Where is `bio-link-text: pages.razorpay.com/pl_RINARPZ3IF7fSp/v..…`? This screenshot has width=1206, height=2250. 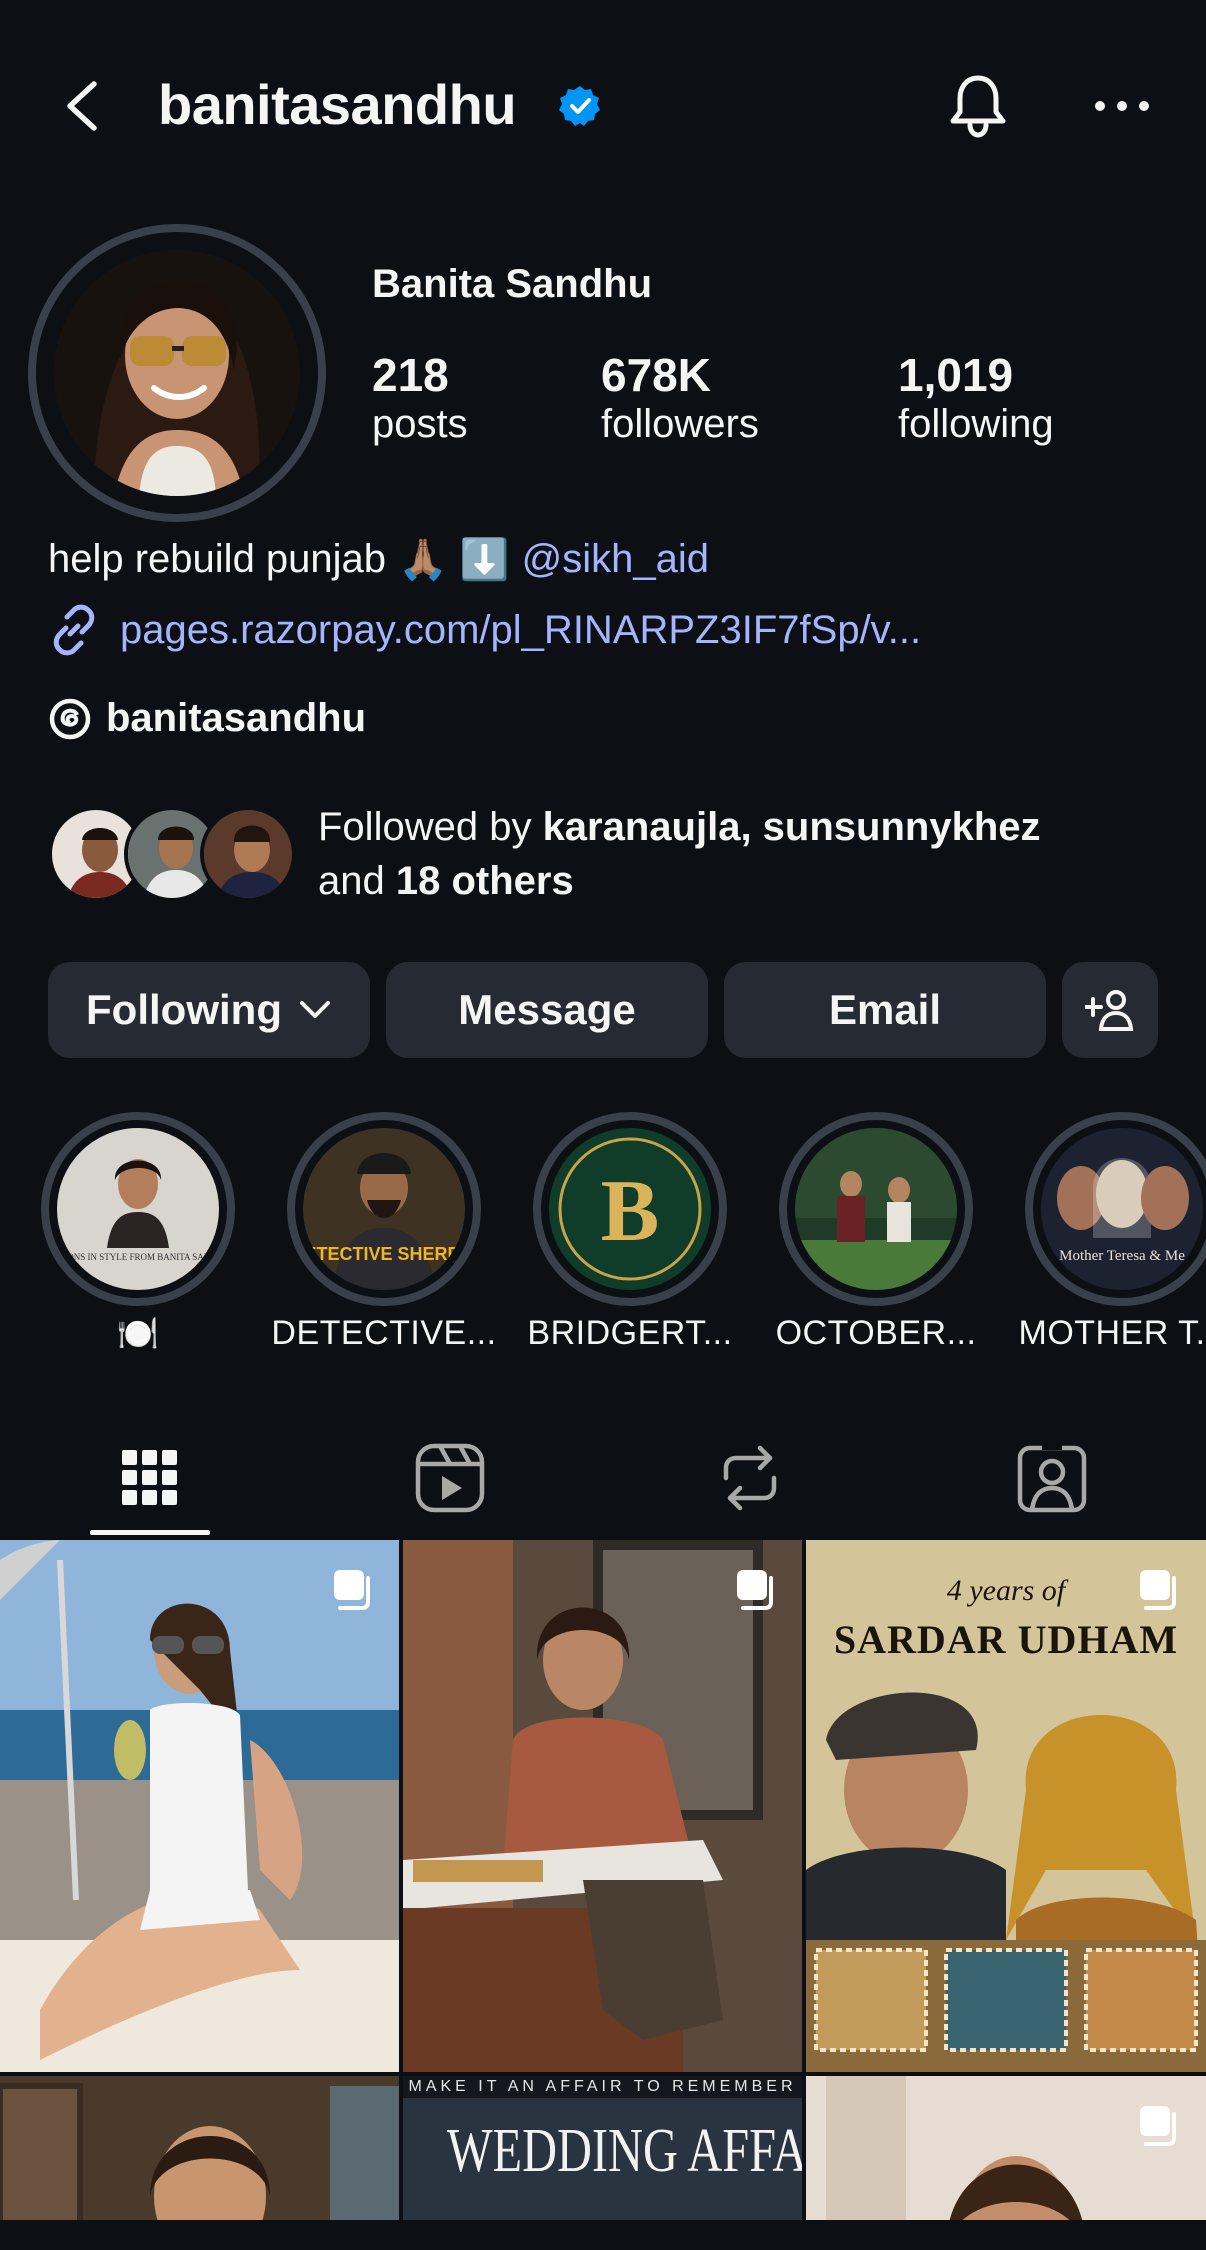
bio-link-text: pages.razorpay.com/pl_RINARPZ3IF7fSp/v..… is located at coordinates (520, 630).